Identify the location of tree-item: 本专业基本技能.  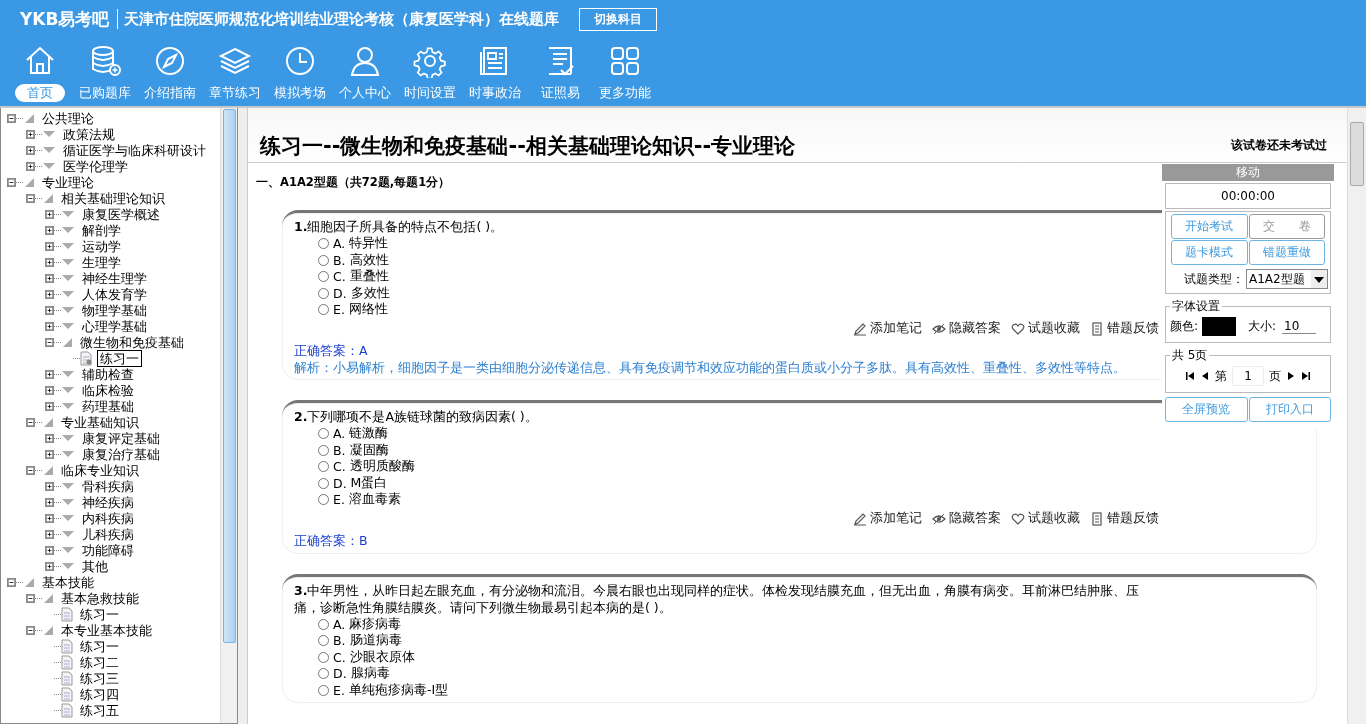
(106, 630).